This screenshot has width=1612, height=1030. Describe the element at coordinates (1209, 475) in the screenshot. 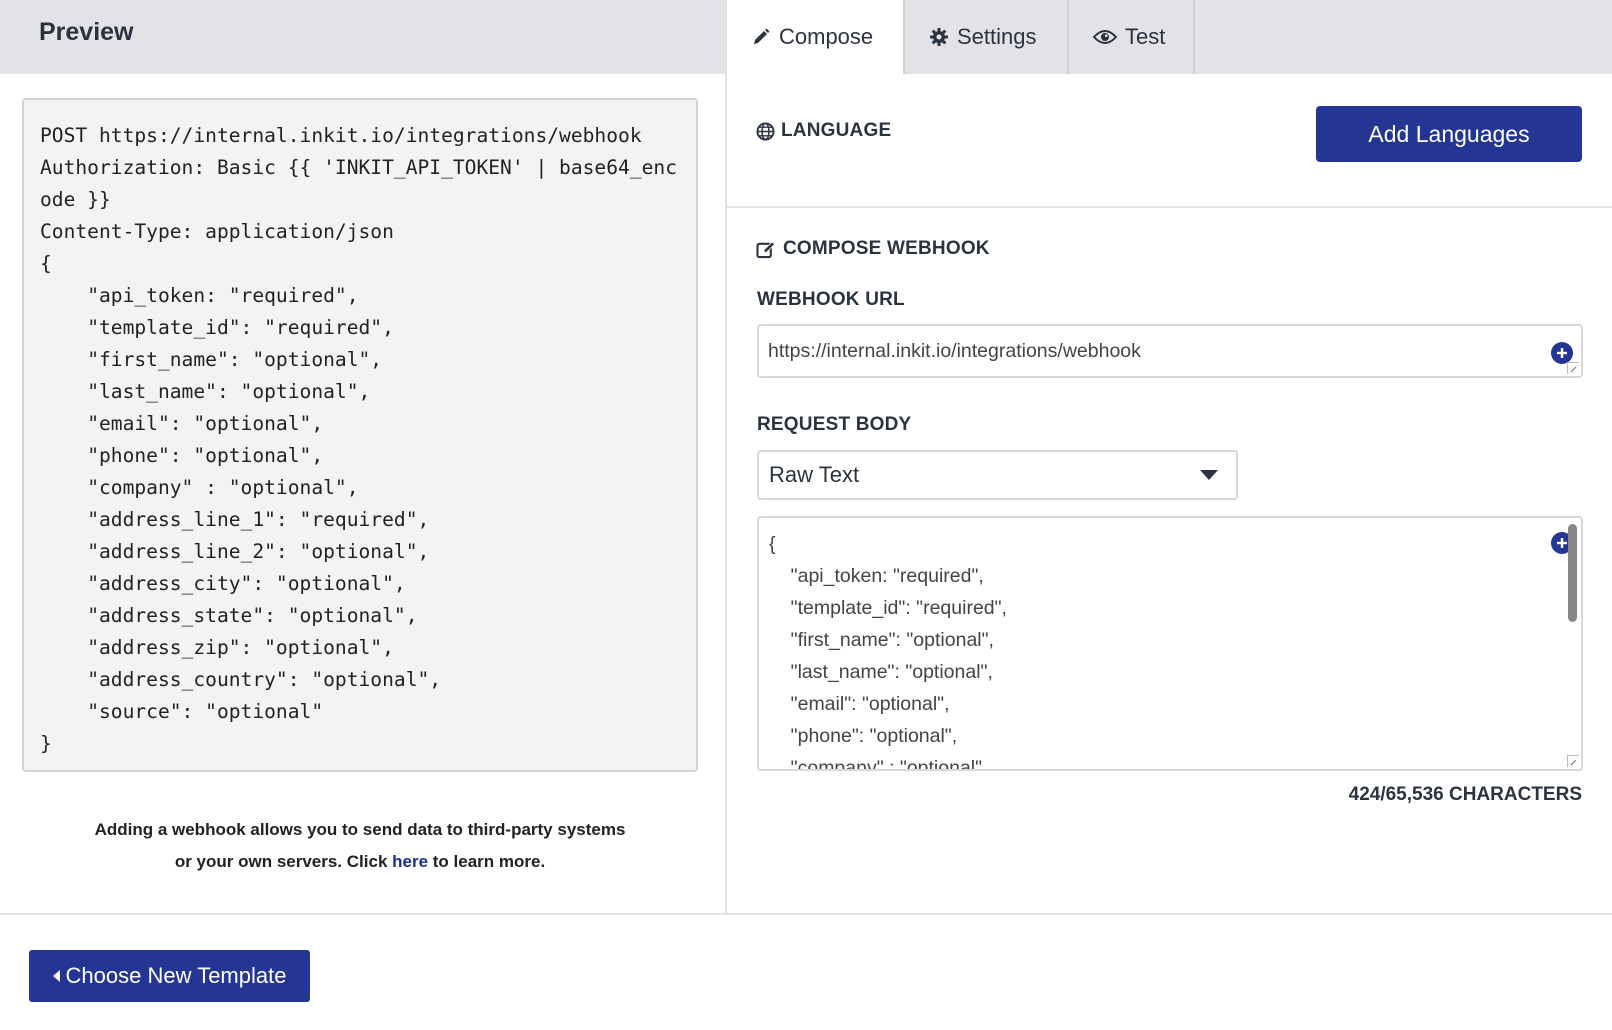

I see `caret-down-icon` at that location.